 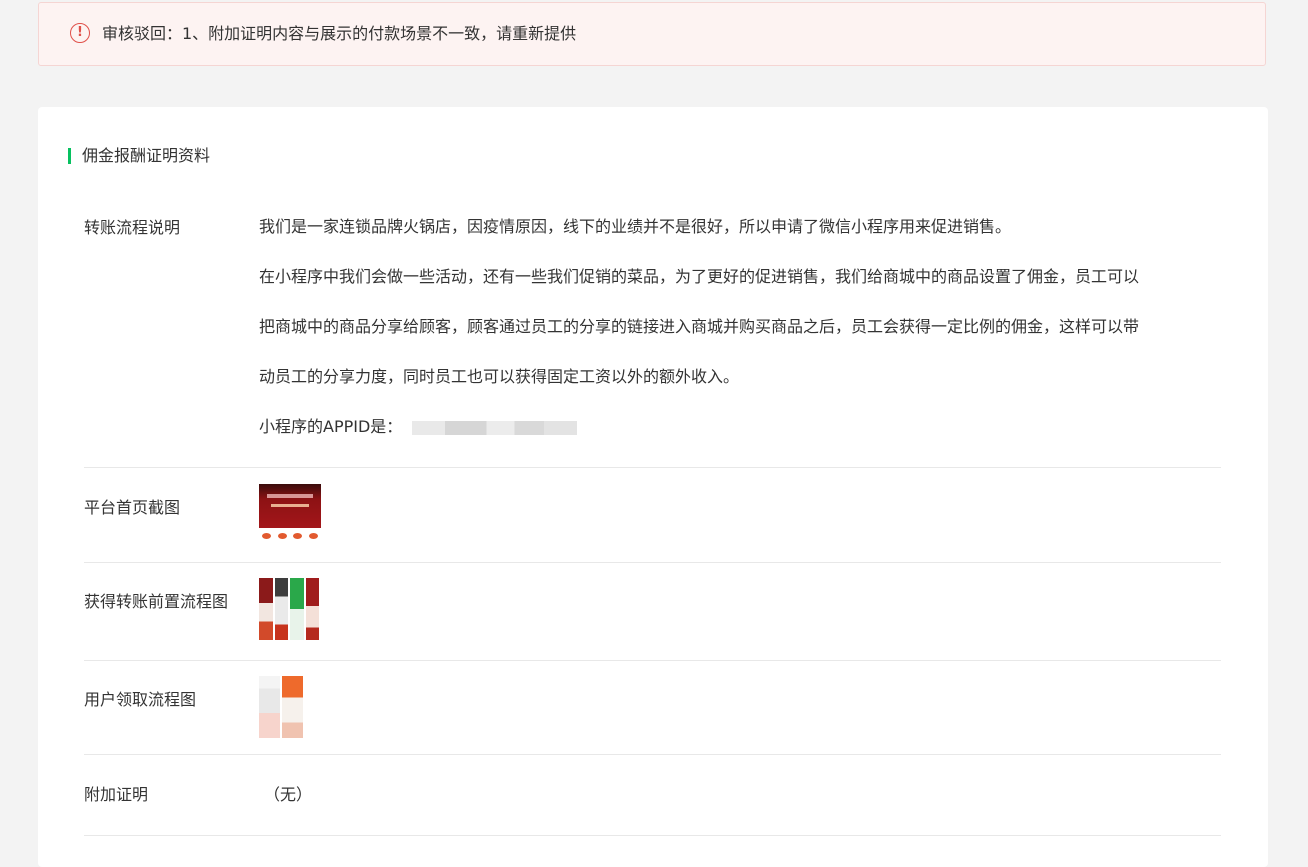 What do you see at coordinates (289, 609) in the screenshot?
I see `pre-transfer-flow-thumbnail` at bounding box center [289, 609].